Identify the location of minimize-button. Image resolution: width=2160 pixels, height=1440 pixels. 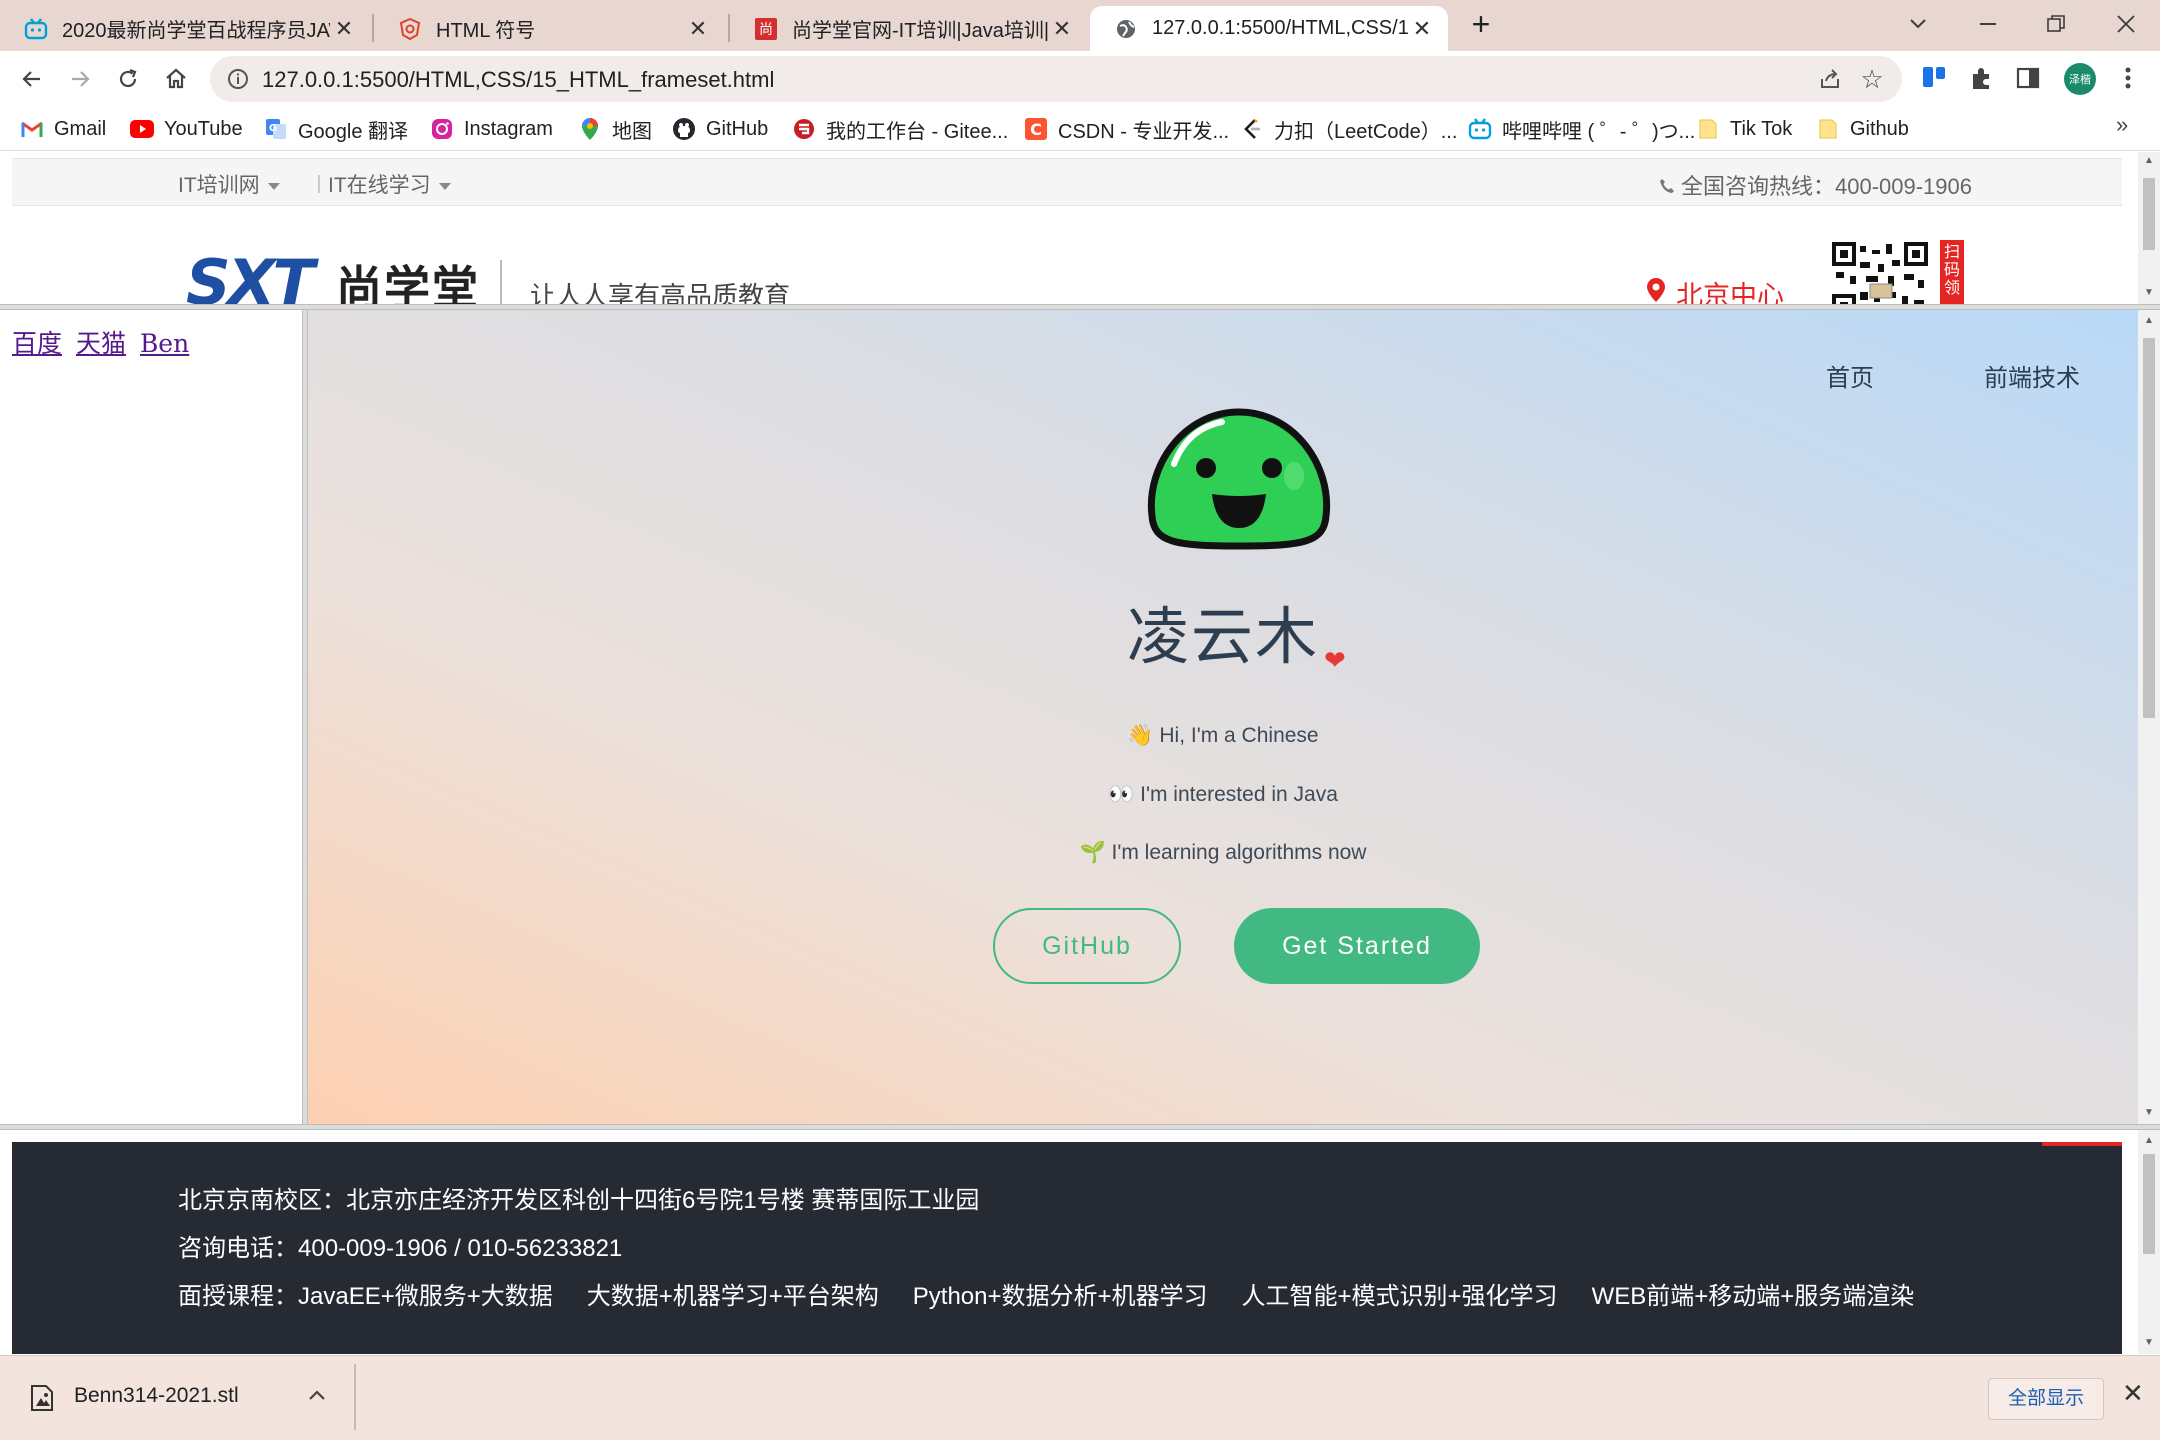
(1988, 24).